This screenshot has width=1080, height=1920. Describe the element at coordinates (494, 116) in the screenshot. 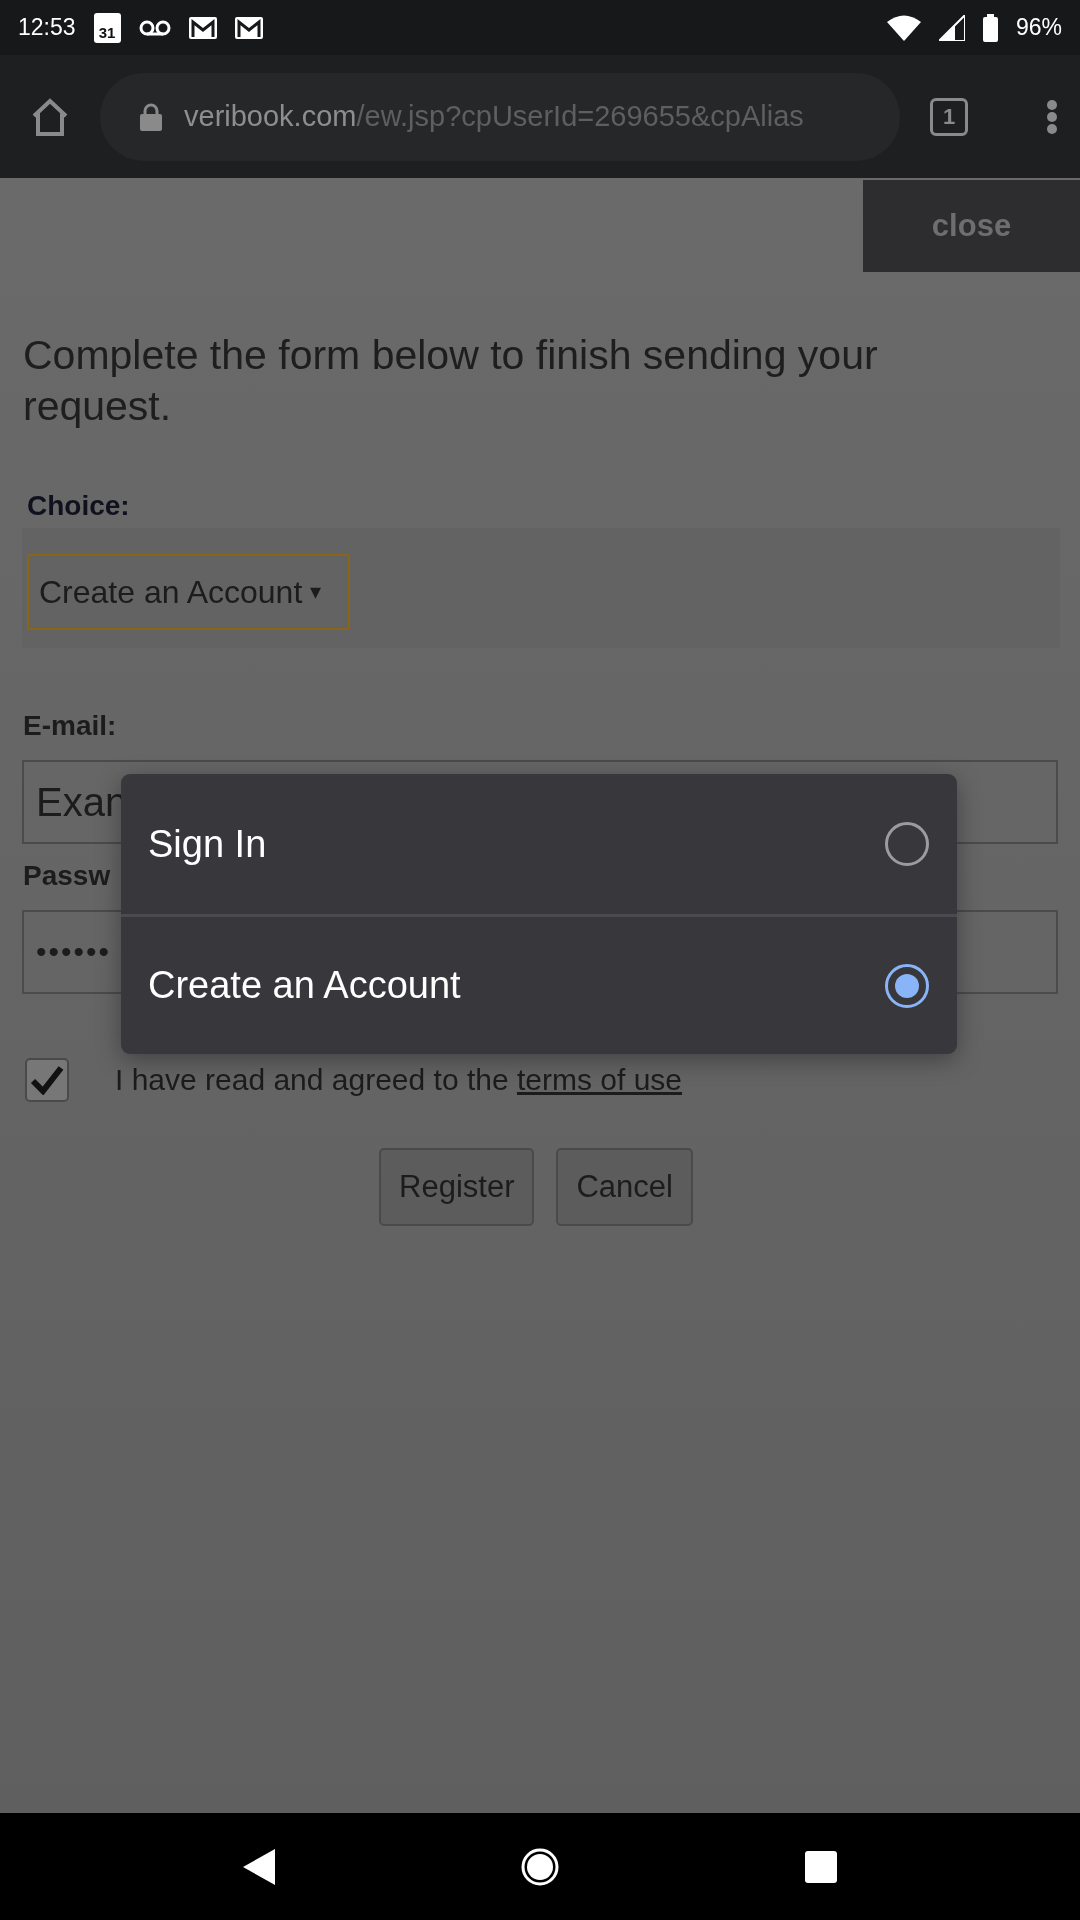

I see `url-text: veribook.com/ew.jsp?cpUserId=269655&cpAlias` at that location.